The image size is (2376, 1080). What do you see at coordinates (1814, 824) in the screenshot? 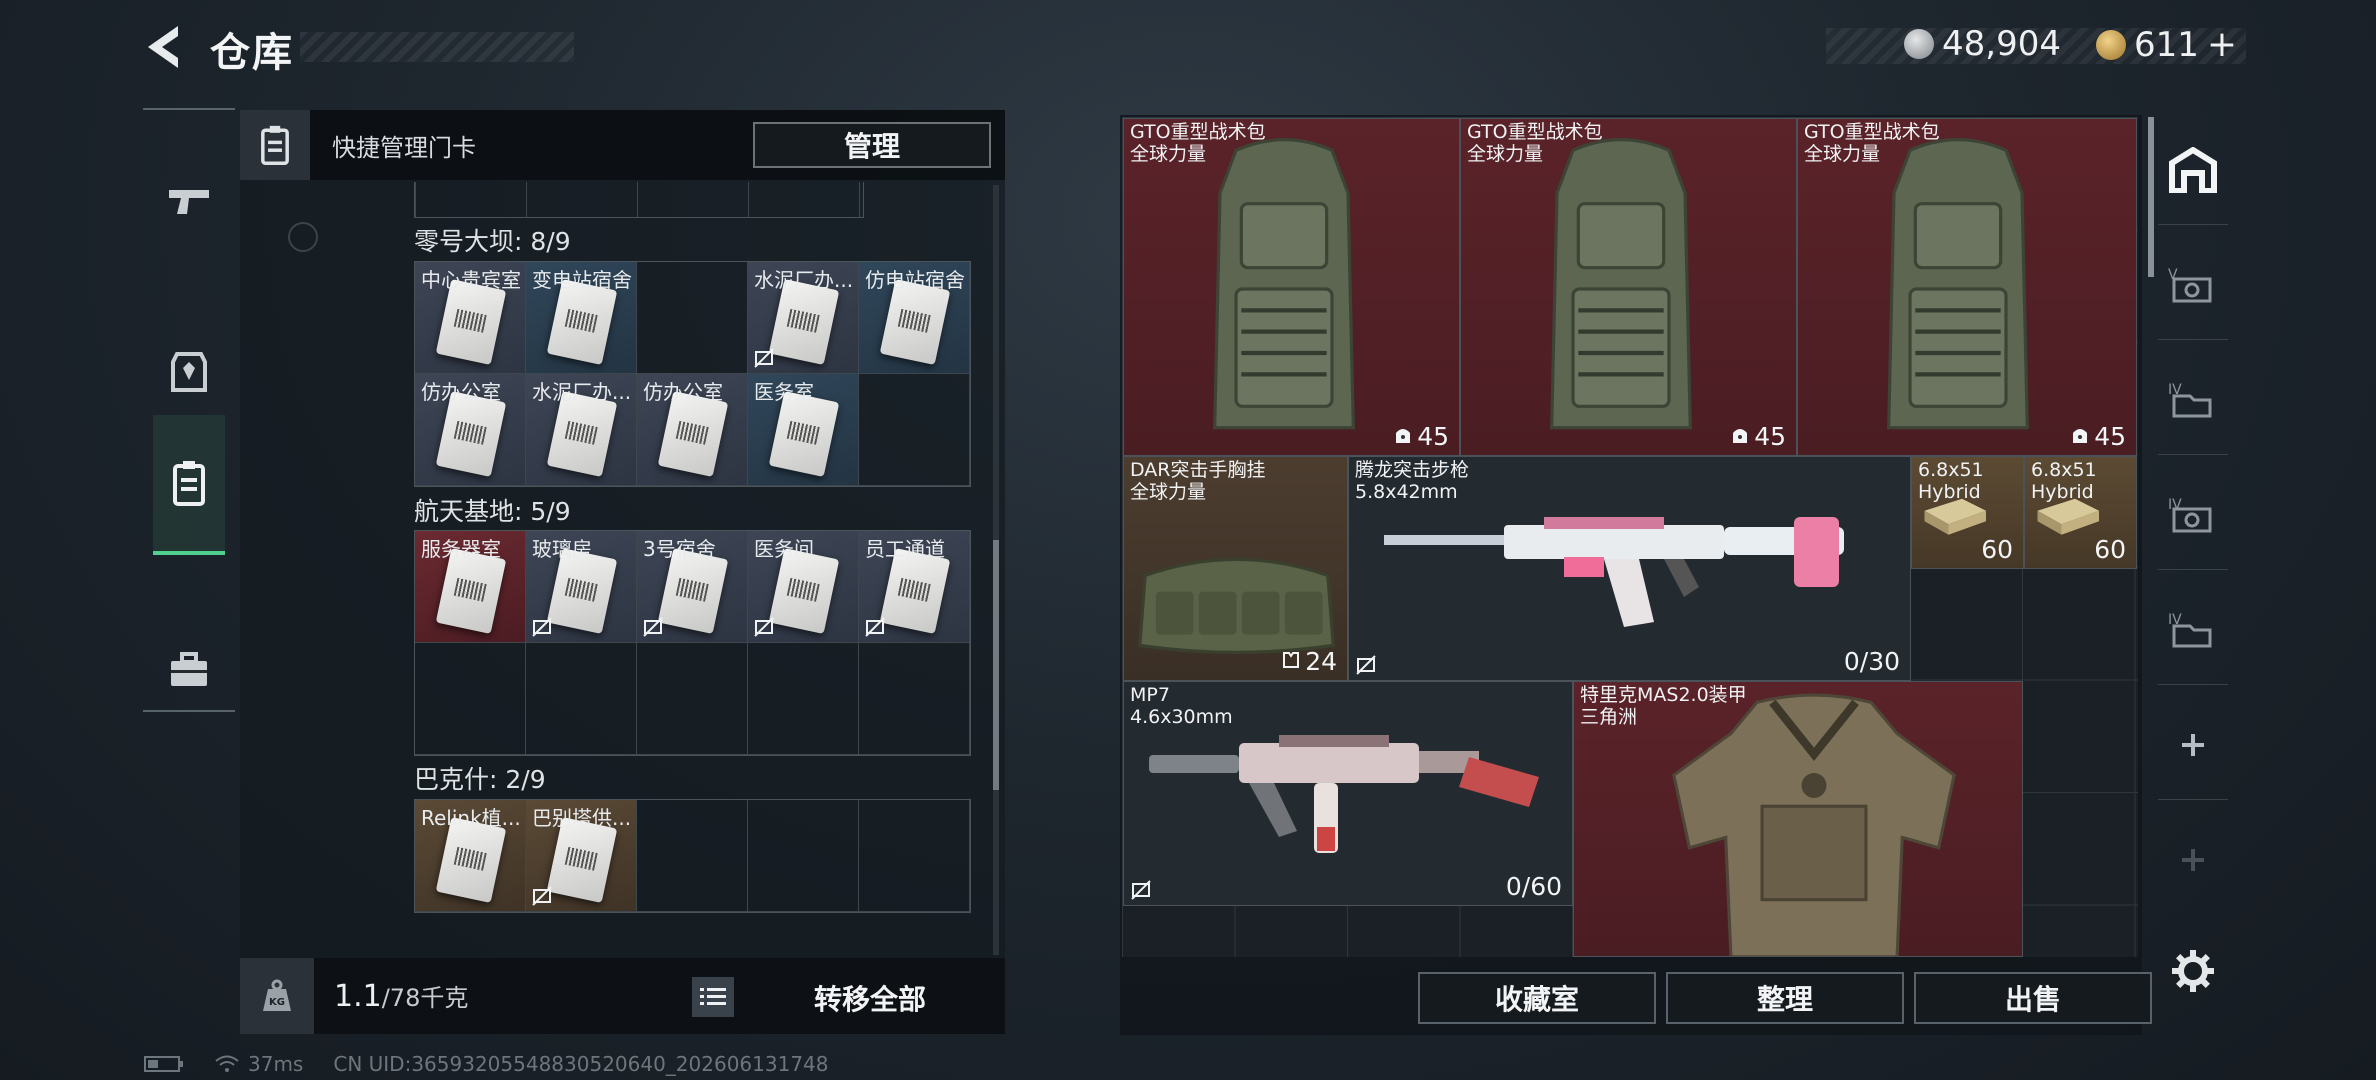
I see `item-image` at bounding box center [1814, 824].